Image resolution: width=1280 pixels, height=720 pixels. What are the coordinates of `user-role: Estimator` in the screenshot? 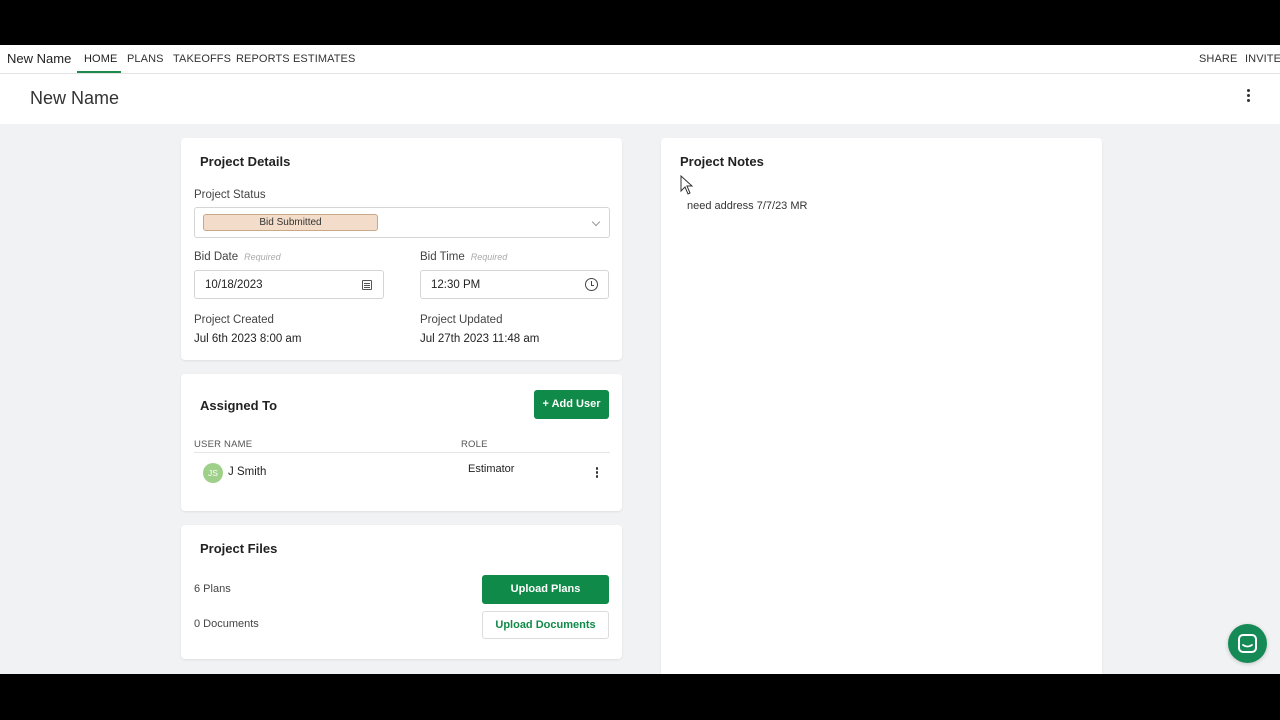 It's located at (491, 469).